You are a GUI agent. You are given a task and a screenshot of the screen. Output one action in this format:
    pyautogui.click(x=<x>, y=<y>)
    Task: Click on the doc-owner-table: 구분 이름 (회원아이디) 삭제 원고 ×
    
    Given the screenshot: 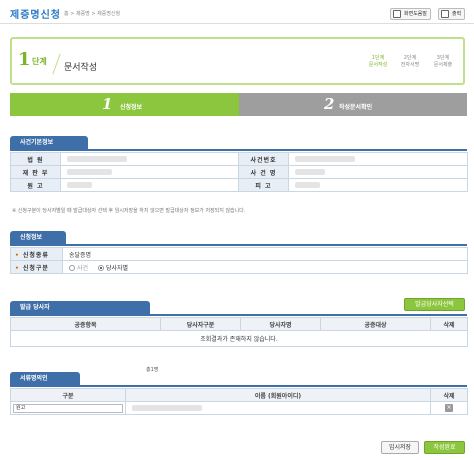 What is the action you would take?
    pyautogui.click(x=239, y=401)
    